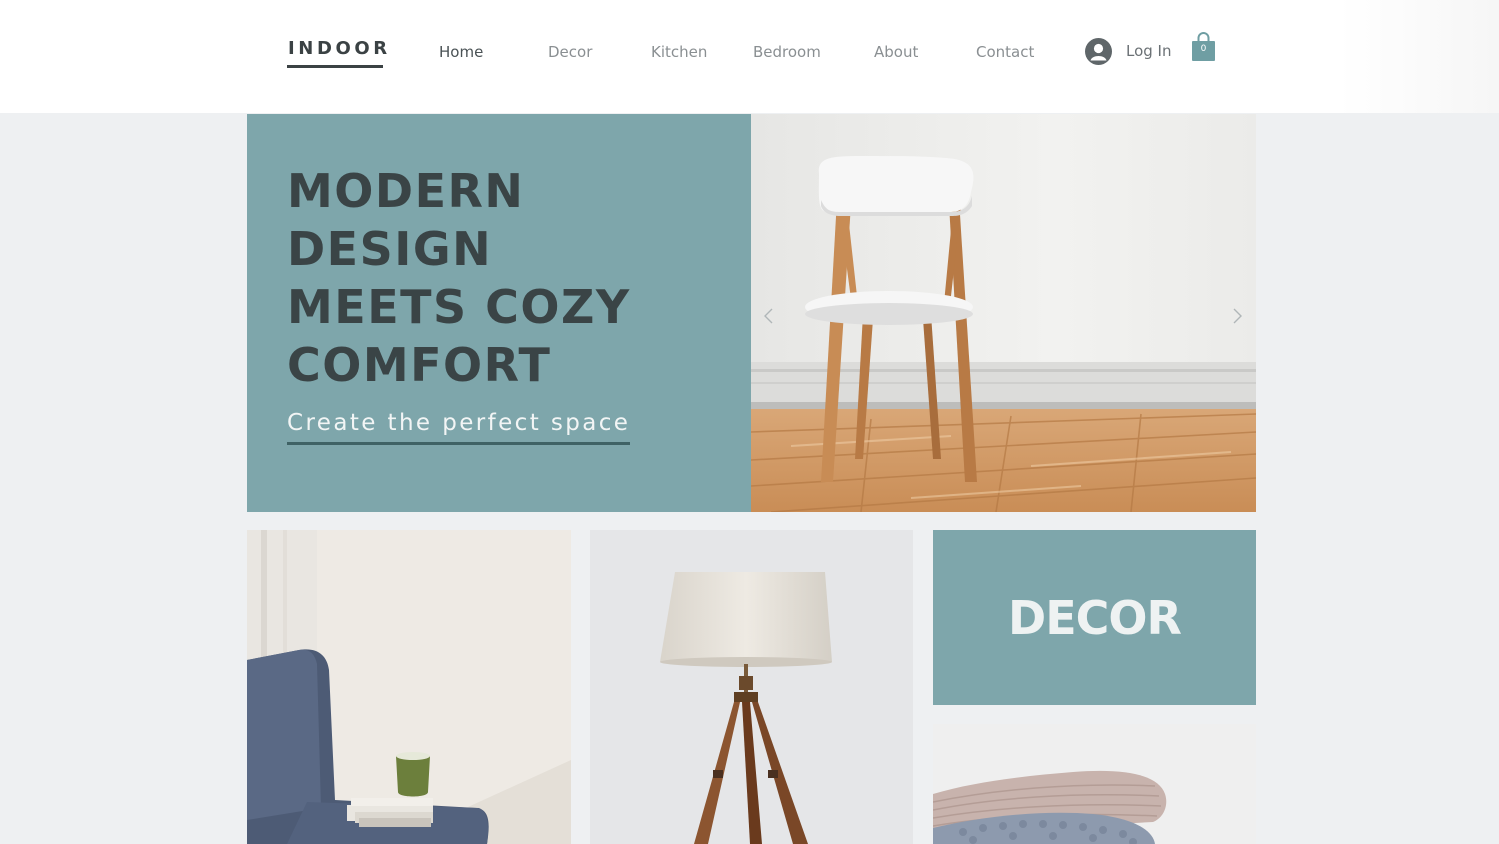 This screenshot has width=1499, height=844. Describe the element at coordinates (1419, 56) in the screenshot. I see `header-fade` at that location.